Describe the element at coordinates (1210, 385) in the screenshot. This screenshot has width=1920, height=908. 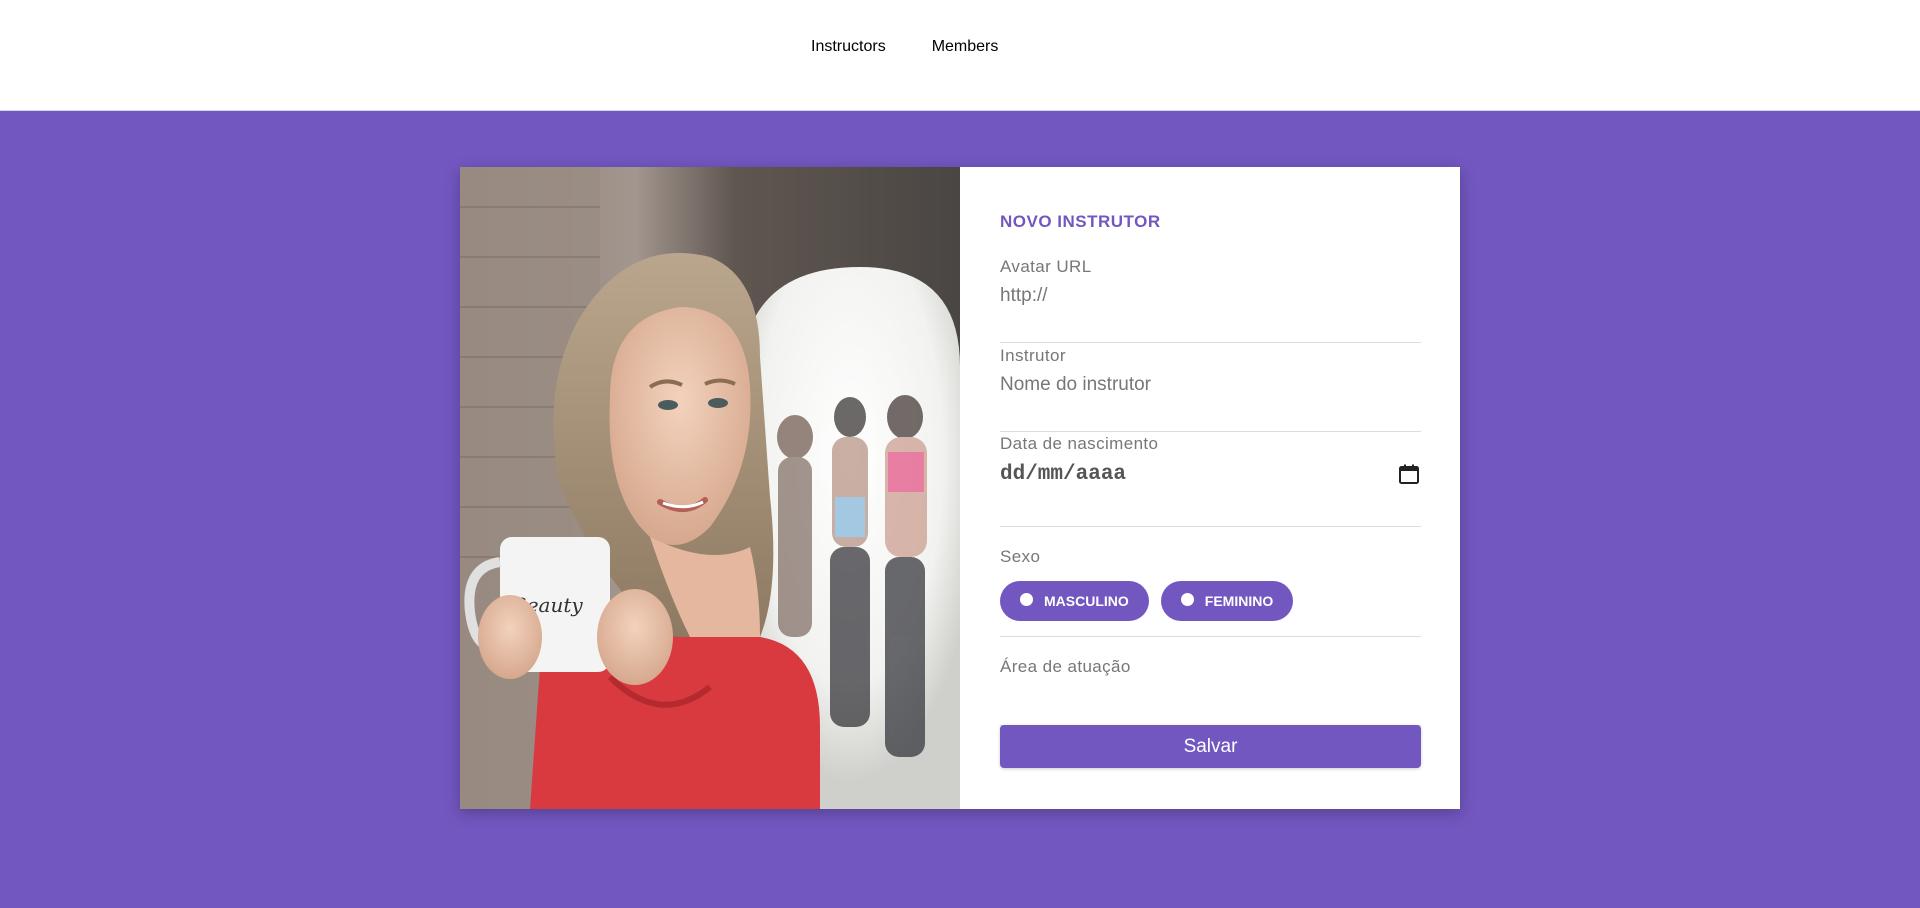
I see `instructor-name-input` at that location.